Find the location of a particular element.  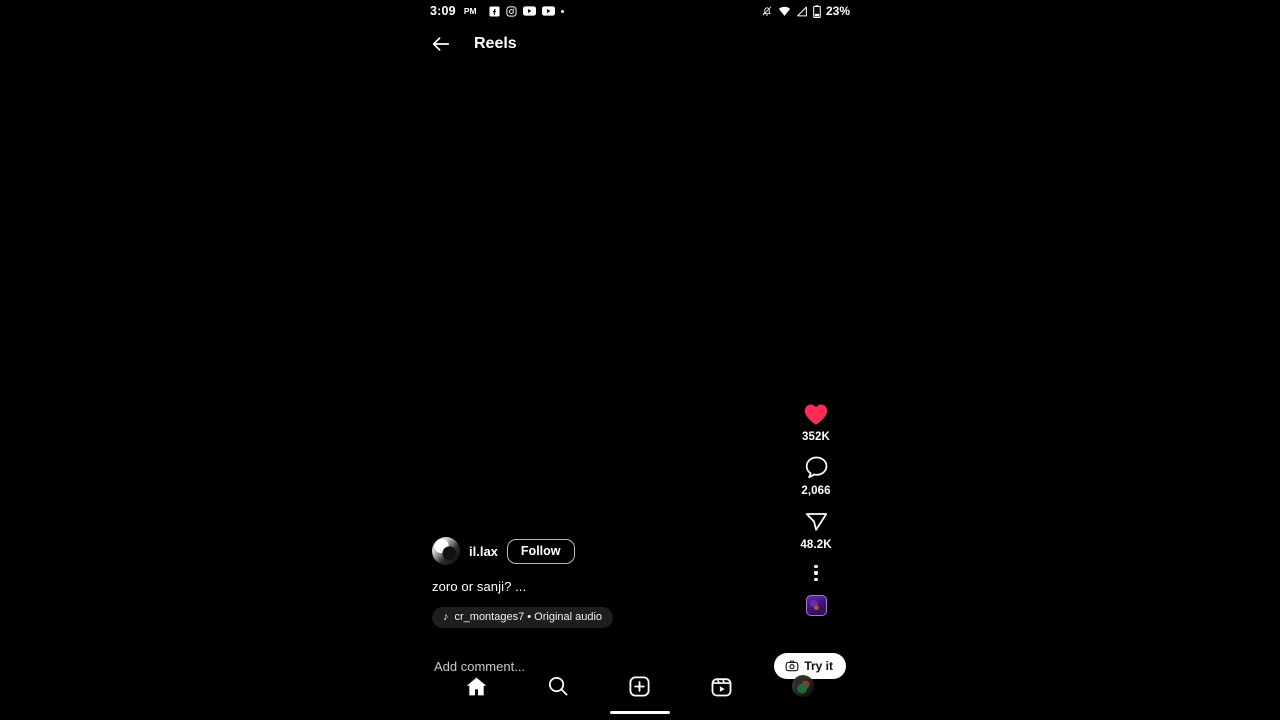

status-ampm: PM is located at coordinates (470, 11).